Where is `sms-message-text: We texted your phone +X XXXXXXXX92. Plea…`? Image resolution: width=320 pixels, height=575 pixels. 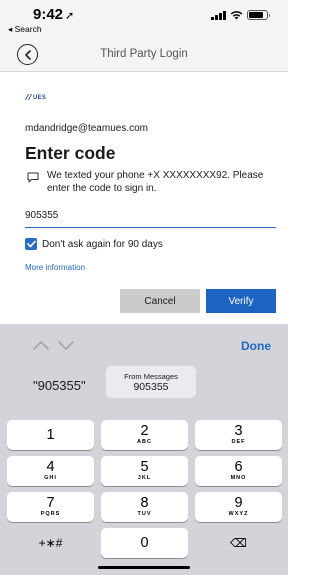
sms-message-text: We texted your phone +X XXXXXXXX92. Plea… is located at coordinates (155, 182).